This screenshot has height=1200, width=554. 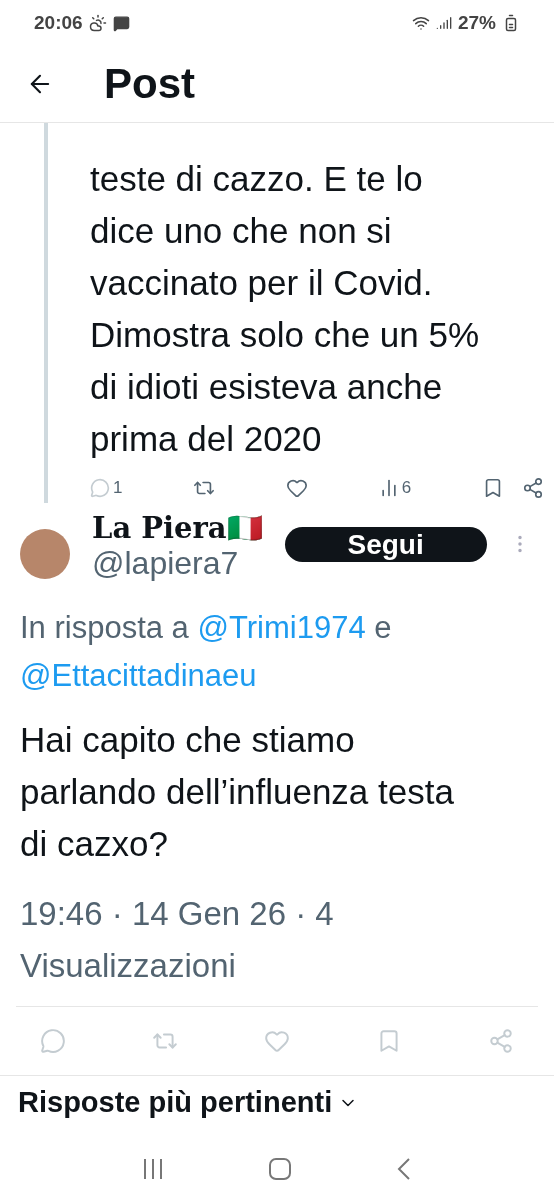 I want to click on user-name: La Piera🇮🇹, so click(x=177, y=528).